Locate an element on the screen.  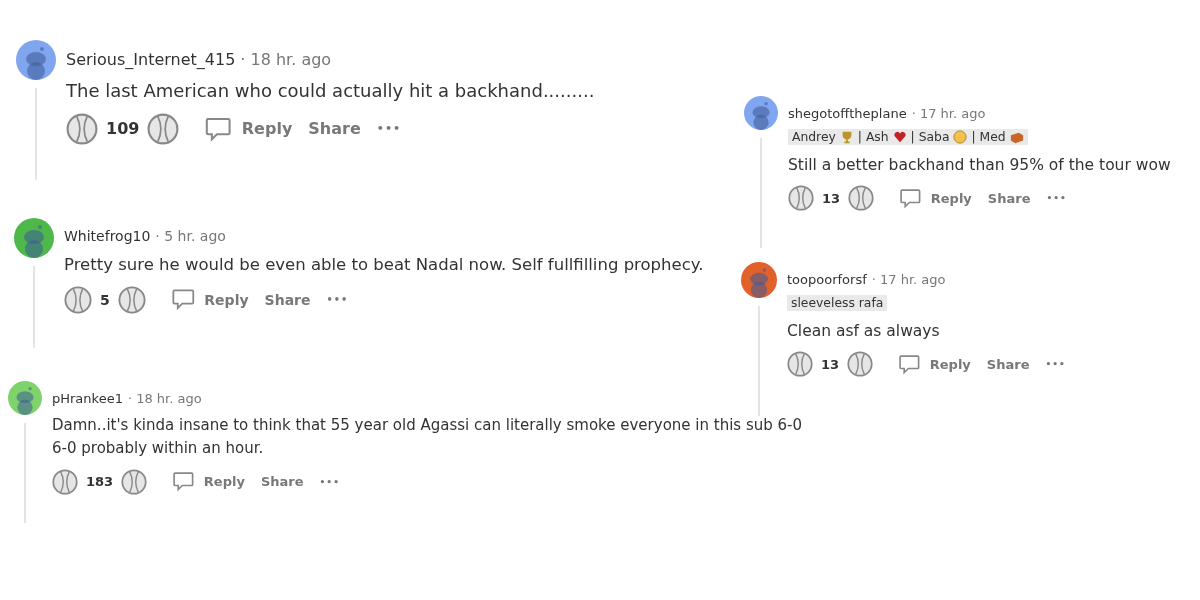
username: shegotofftheplane is located at coordinates (847, 113).